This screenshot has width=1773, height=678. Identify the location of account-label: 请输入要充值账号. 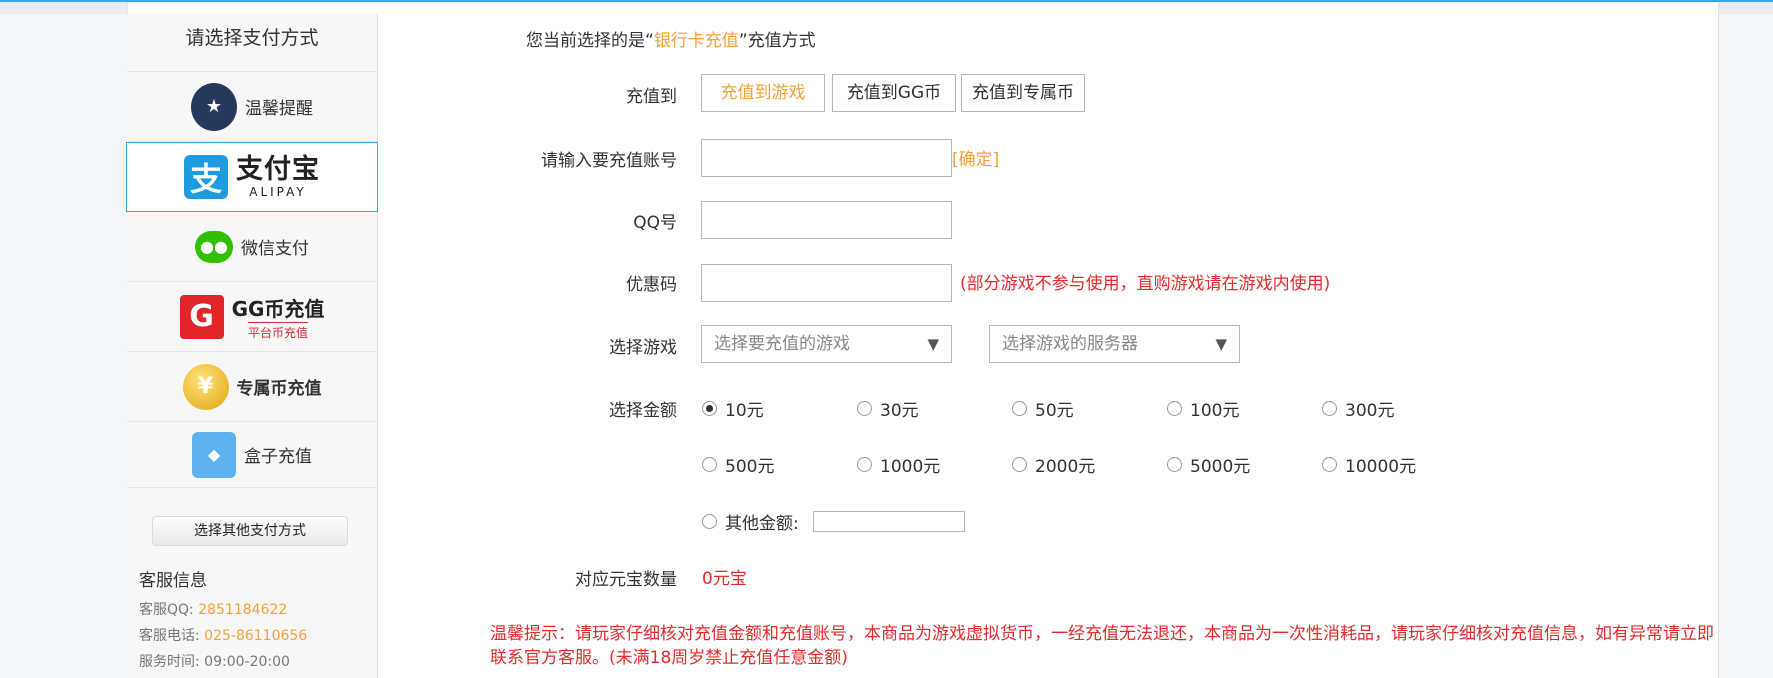
(609, 161).